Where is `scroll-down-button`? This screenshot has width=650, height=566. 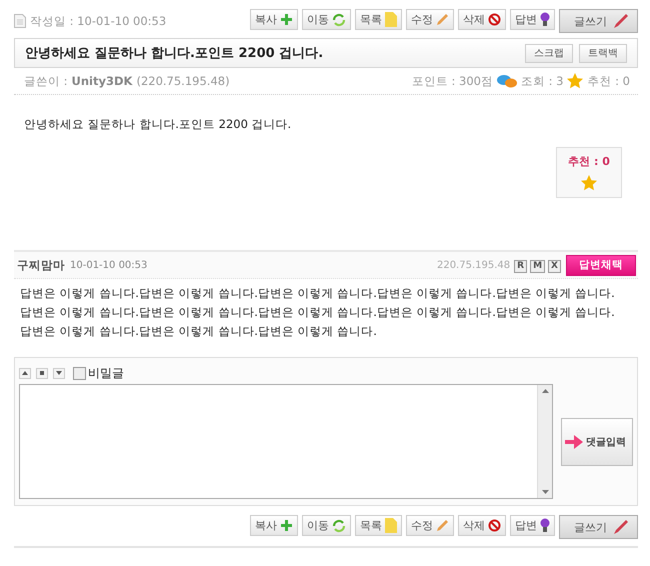
scroll-down-button is located at coordinates (59, 373).